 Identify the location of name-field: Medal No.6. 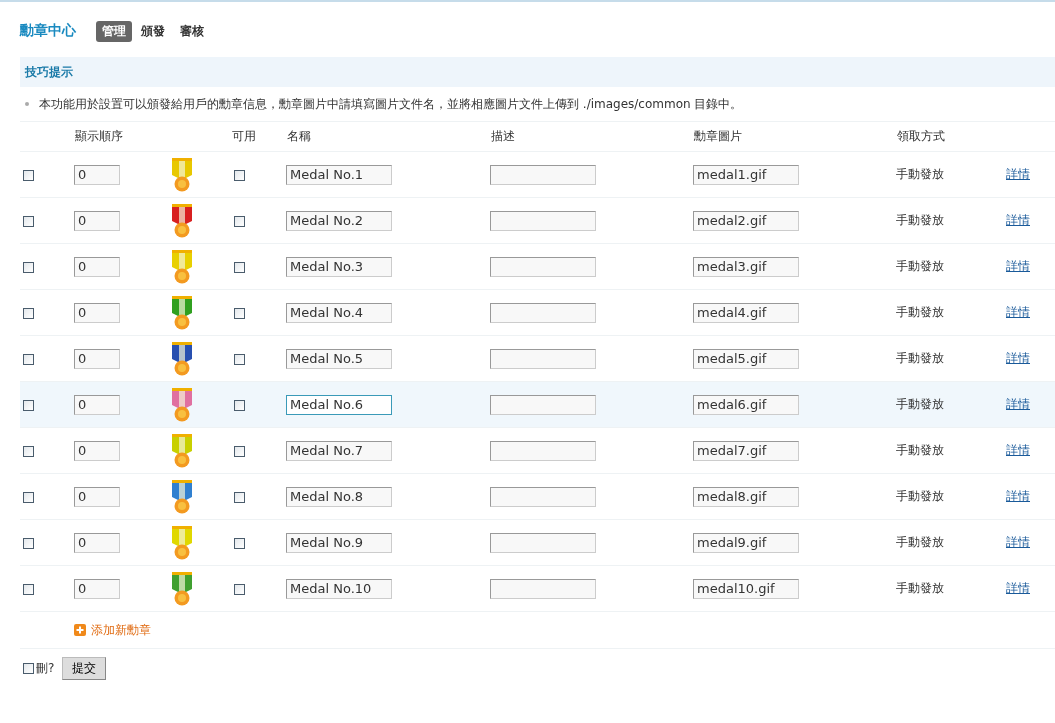
(339, 404).